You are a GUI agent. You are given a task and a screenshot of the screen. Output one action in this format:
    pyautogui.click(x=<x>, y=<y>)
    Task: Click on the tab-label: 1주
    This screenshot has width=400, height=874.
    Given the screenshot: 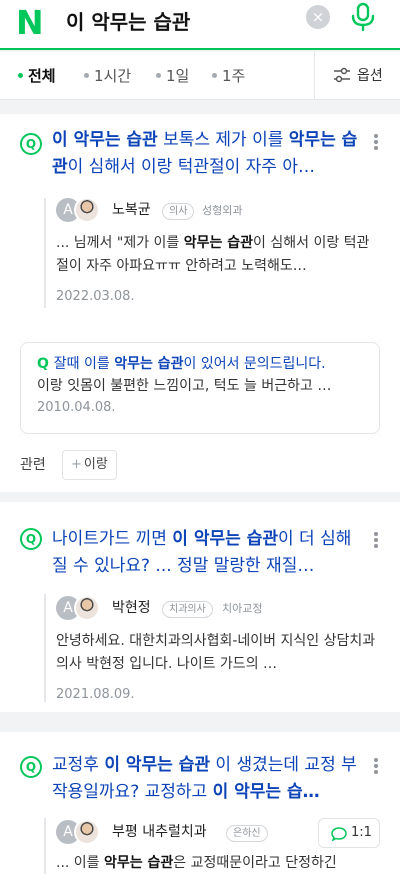 What is the action you would take?
    pyautogui.click(x=234, y=76)
    